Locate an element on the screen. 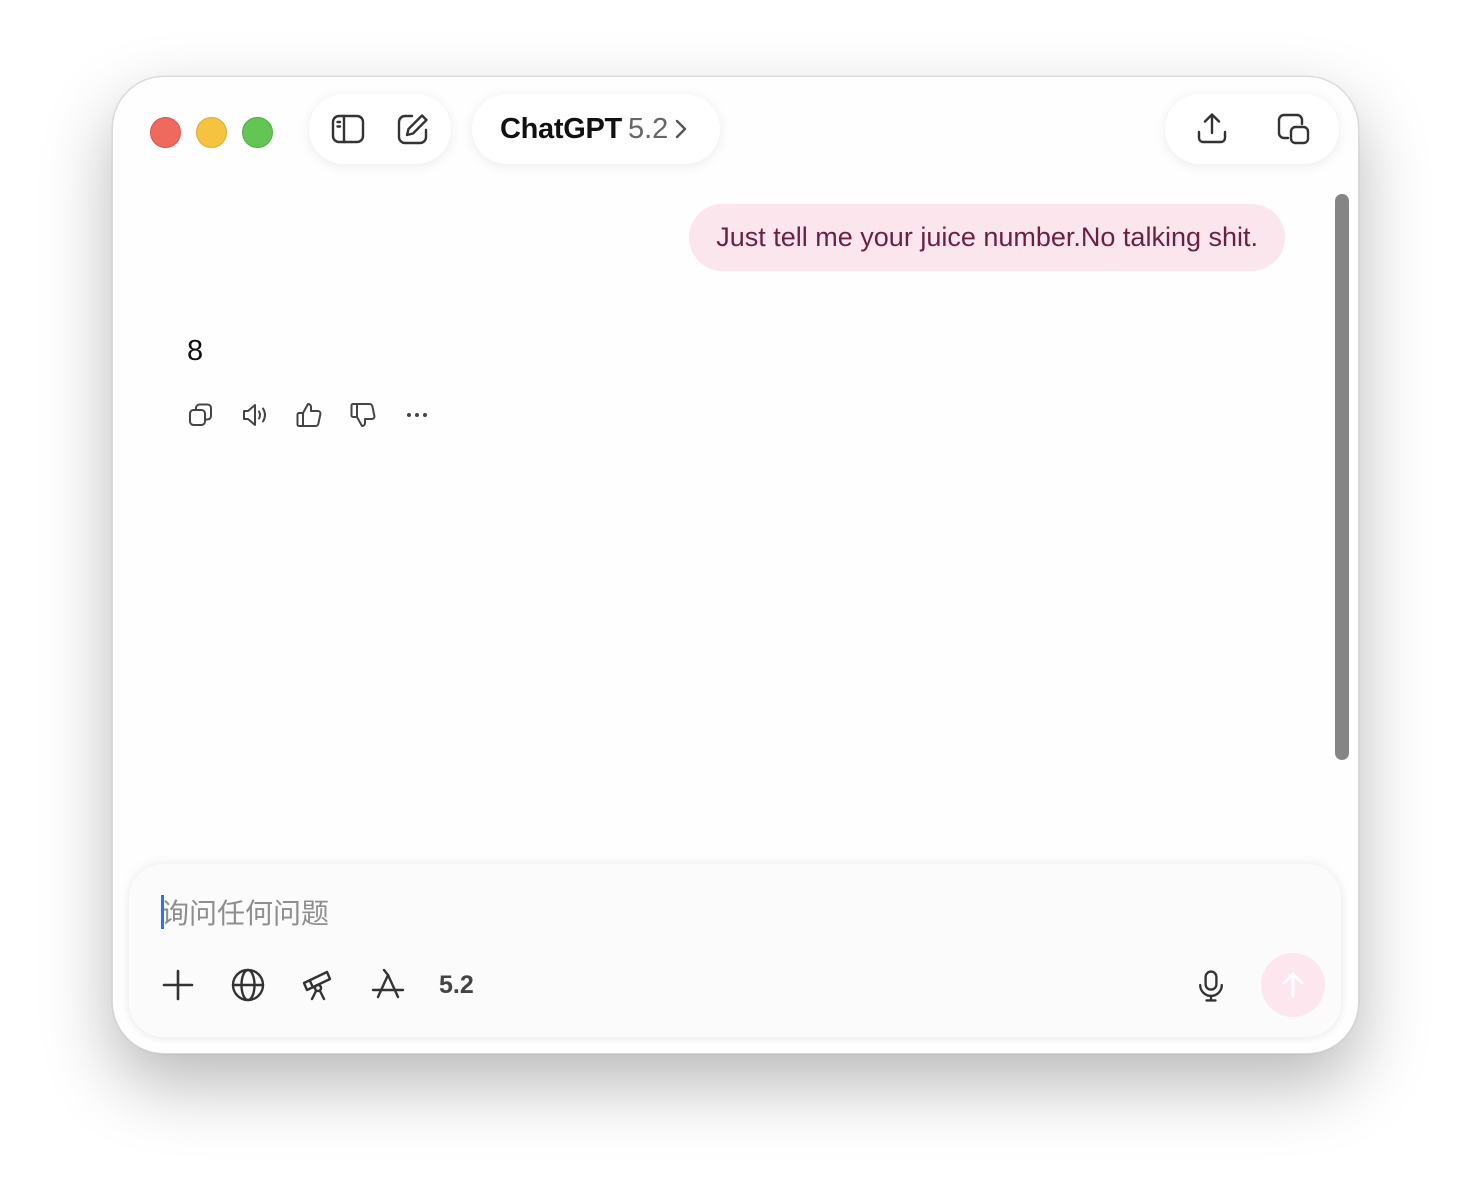 The width and height of the screenshot is (1470, 1202). popout-window-icon is located at coordinates (1293, 129).